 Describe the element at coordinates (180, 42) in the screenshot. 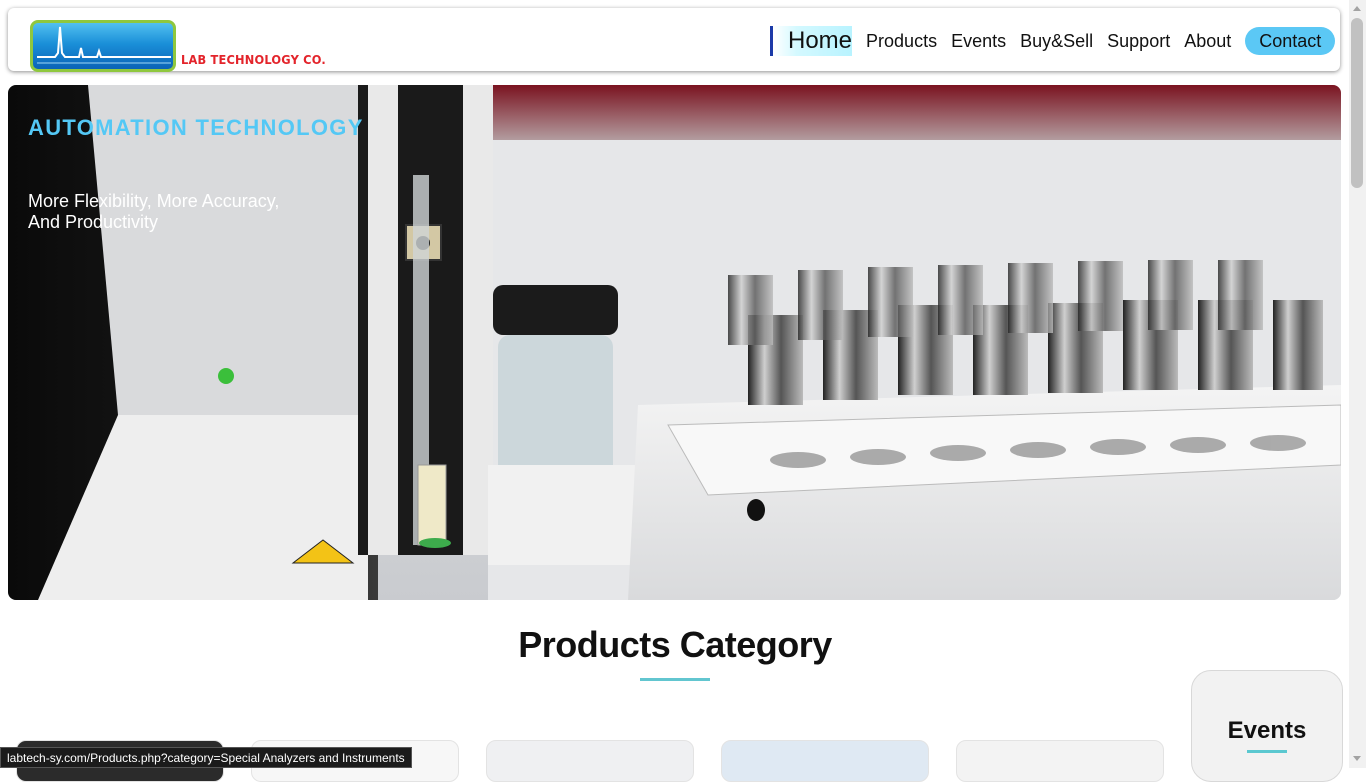

I see `logo: LAB TECHNOLOGY CO.` at that location.